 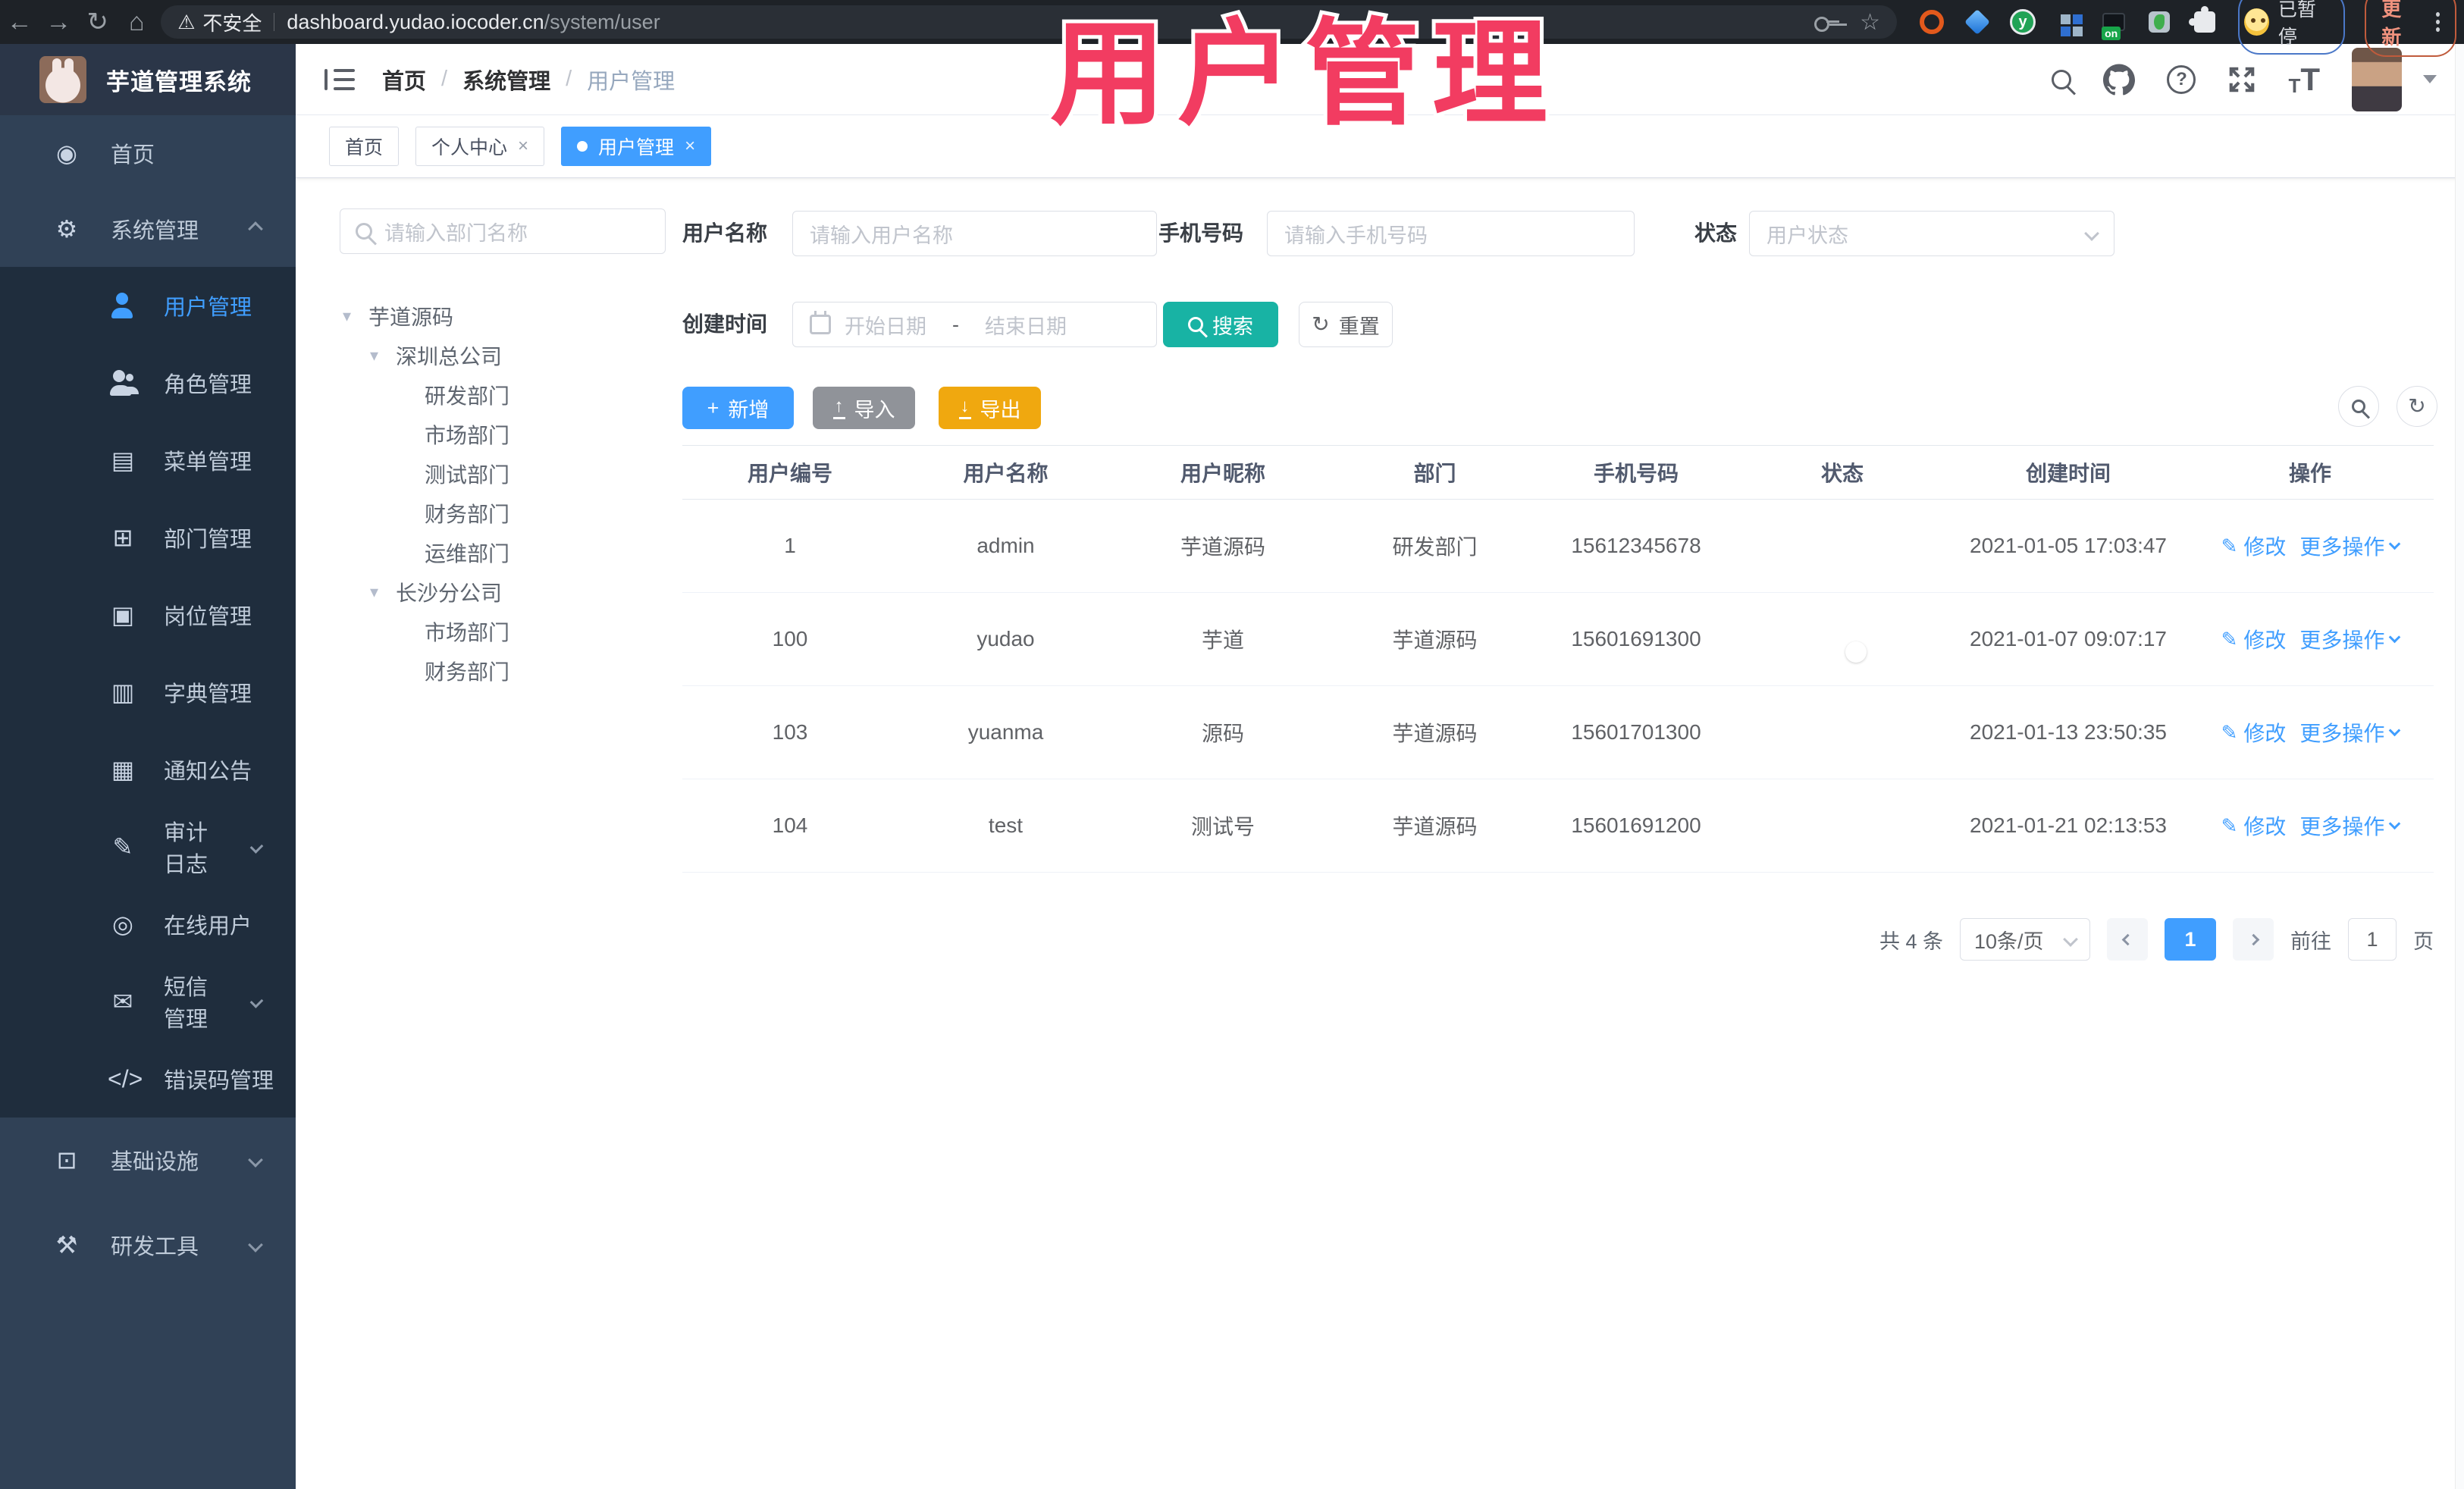 I want to click on extension-grid-icon, so click(x=2069, y=22).